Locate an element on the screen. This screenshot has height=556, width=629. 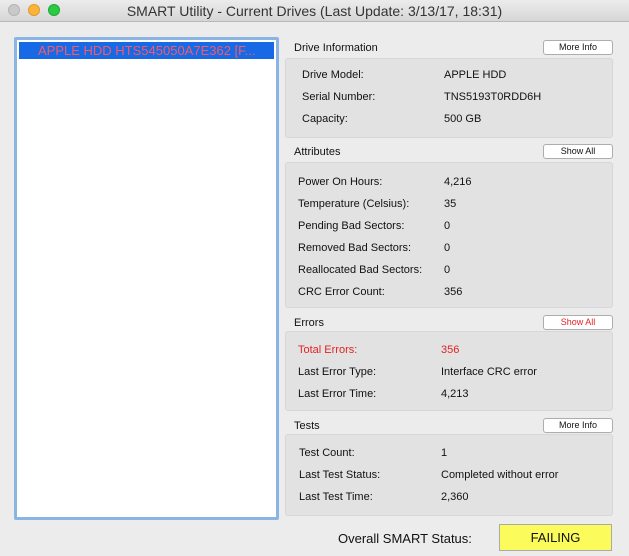
removed-bad-sectors-label: Removed Bad Sectors: is located at coordinates (355, 248).